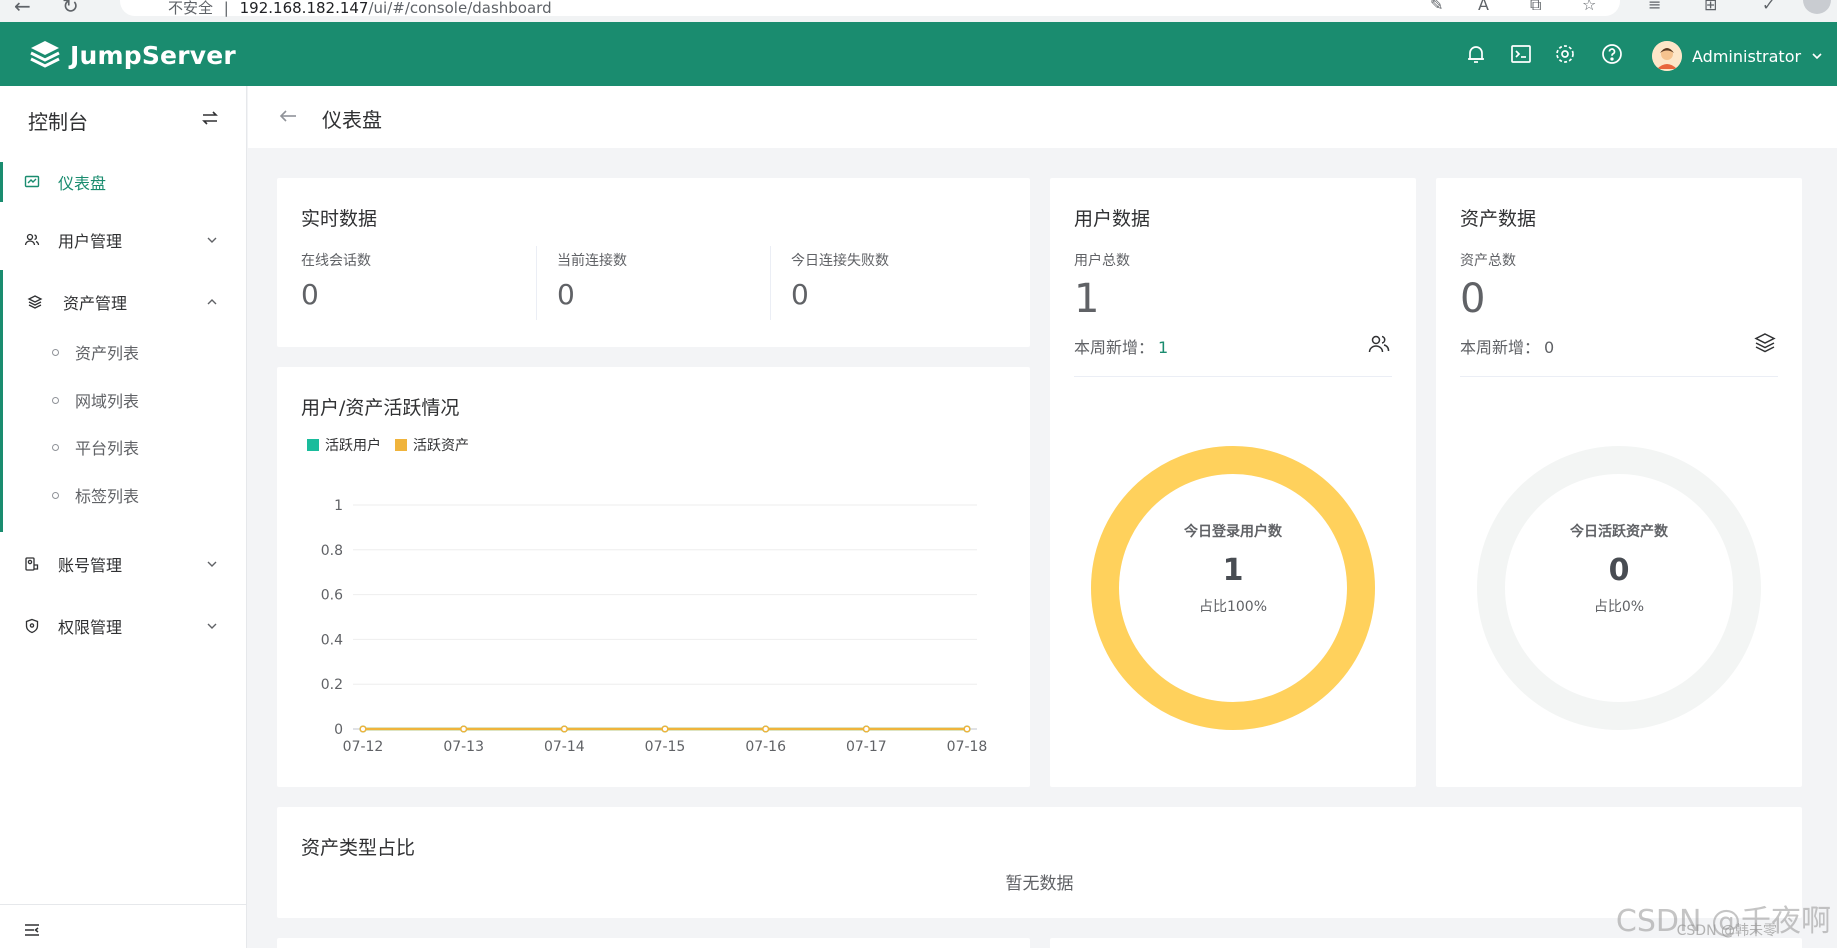  Describe the element at coordinates (212, 302) in the screenshot. I see `chevron-up-icon` at that location.